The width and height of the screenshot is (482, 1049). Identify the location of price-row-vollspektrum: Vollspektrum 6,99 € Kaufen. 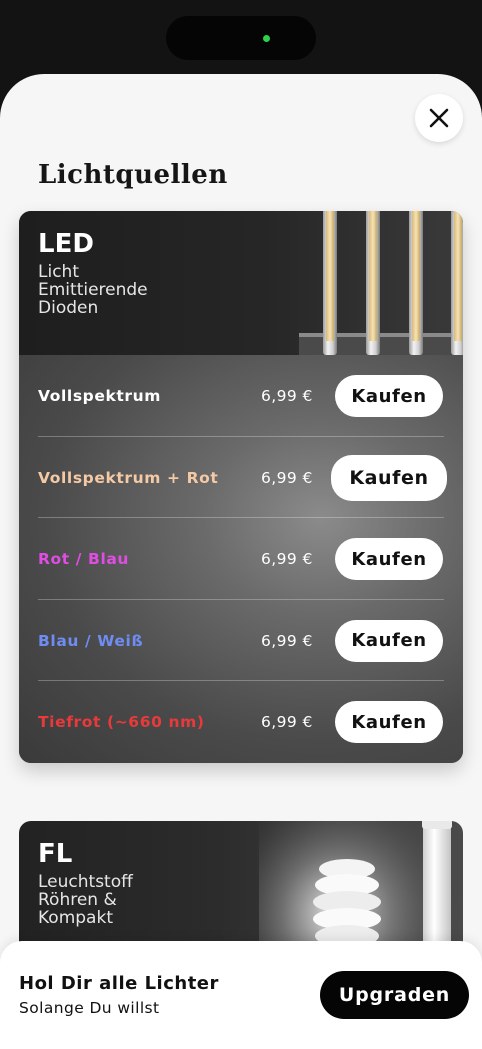
(241, 396).